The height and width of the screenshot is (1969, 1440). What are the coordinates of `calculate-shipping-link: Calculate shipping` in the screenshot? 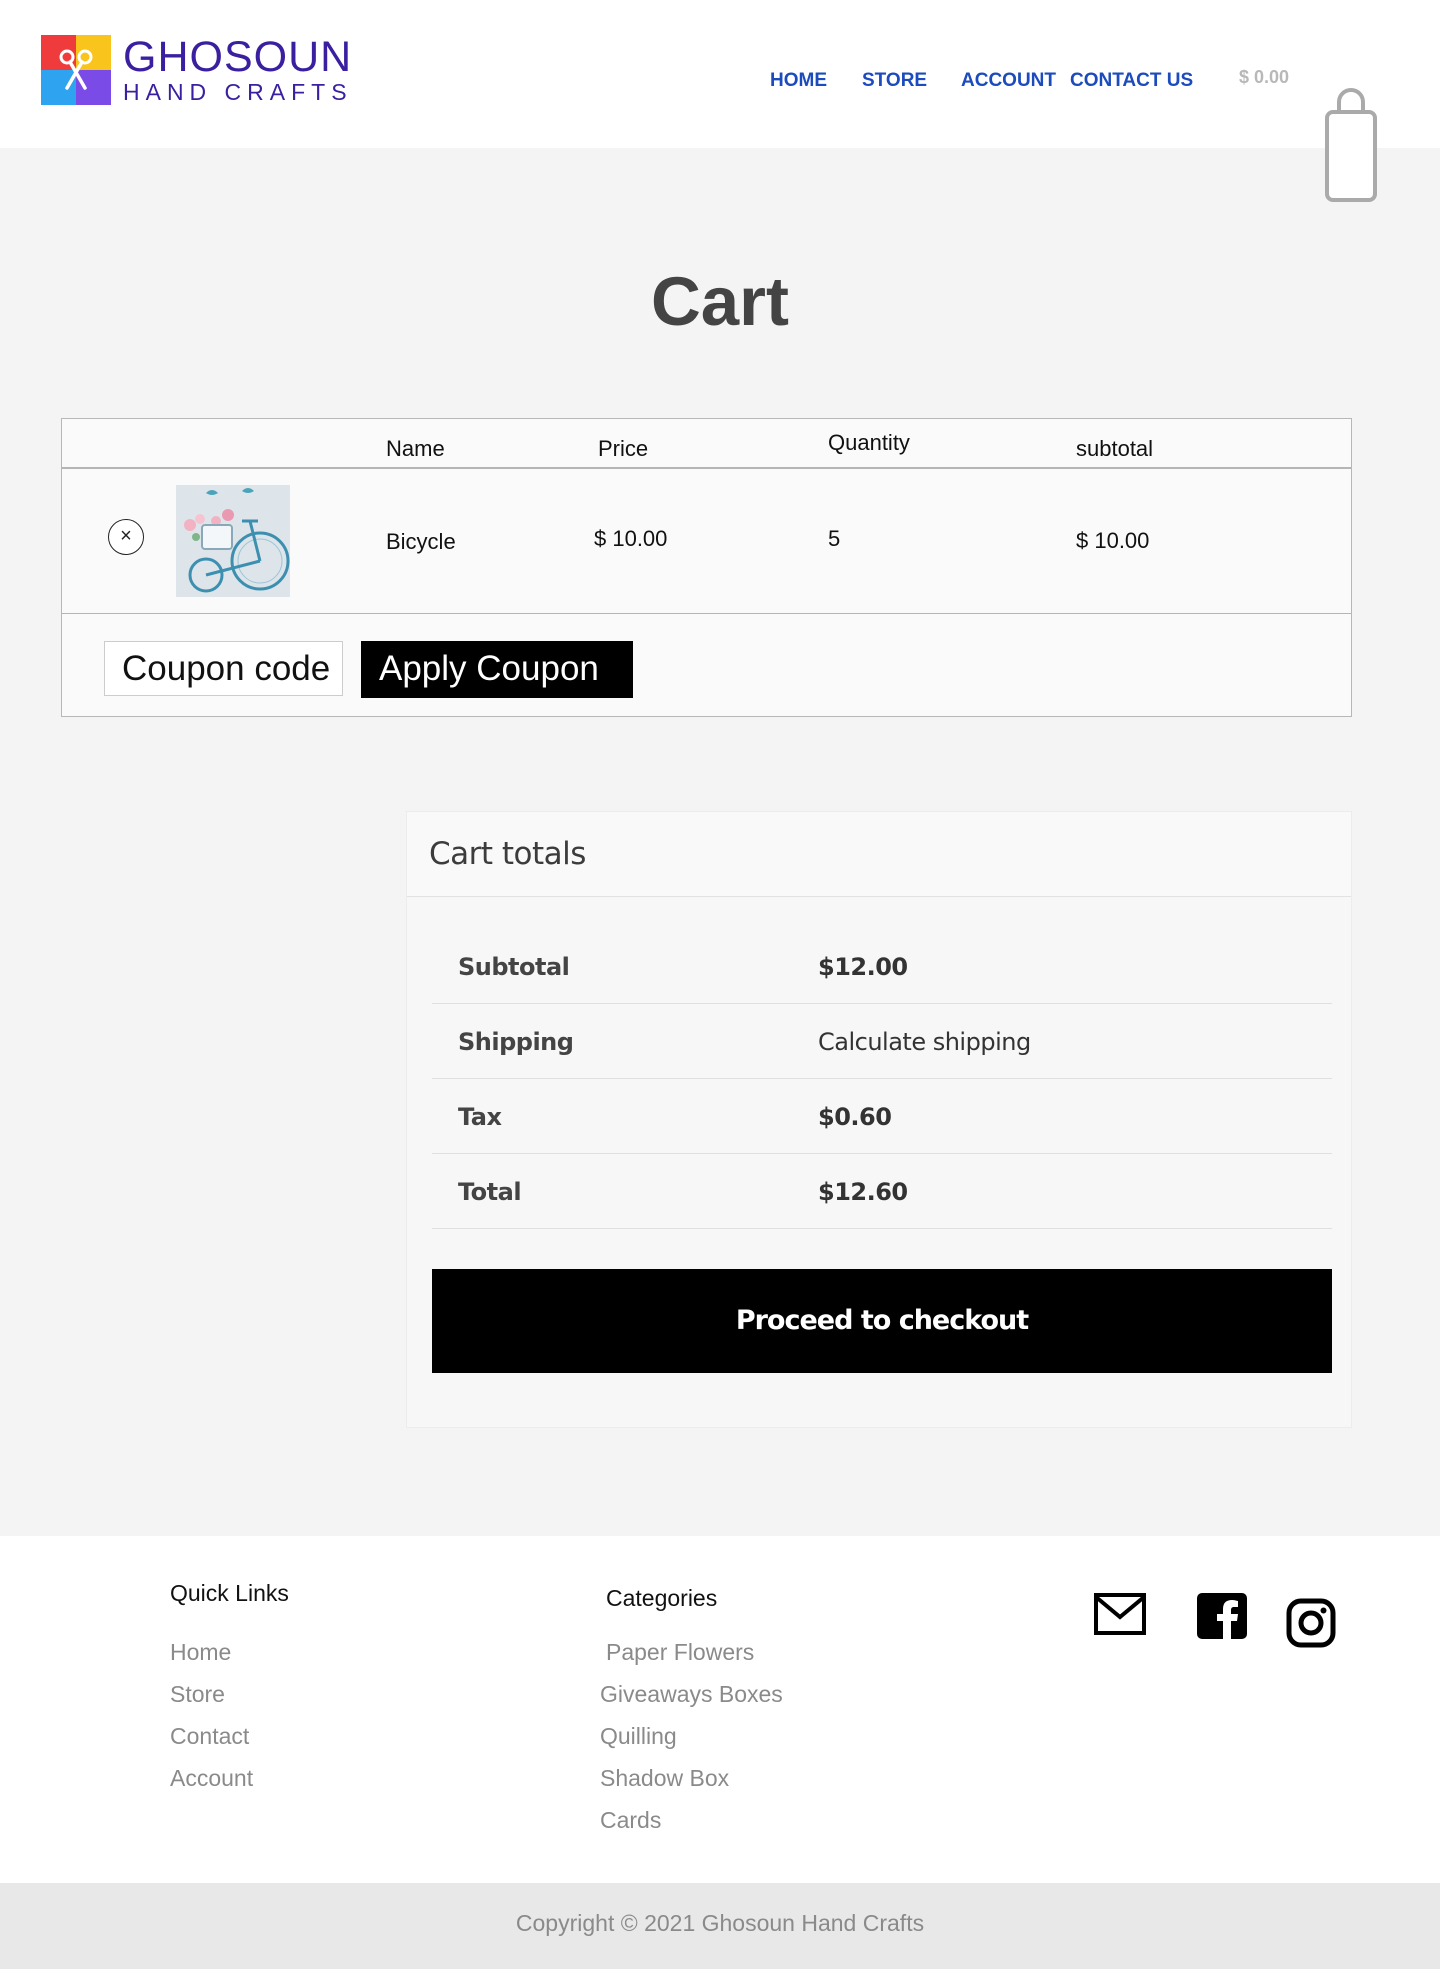 It's located at (924, 1042).